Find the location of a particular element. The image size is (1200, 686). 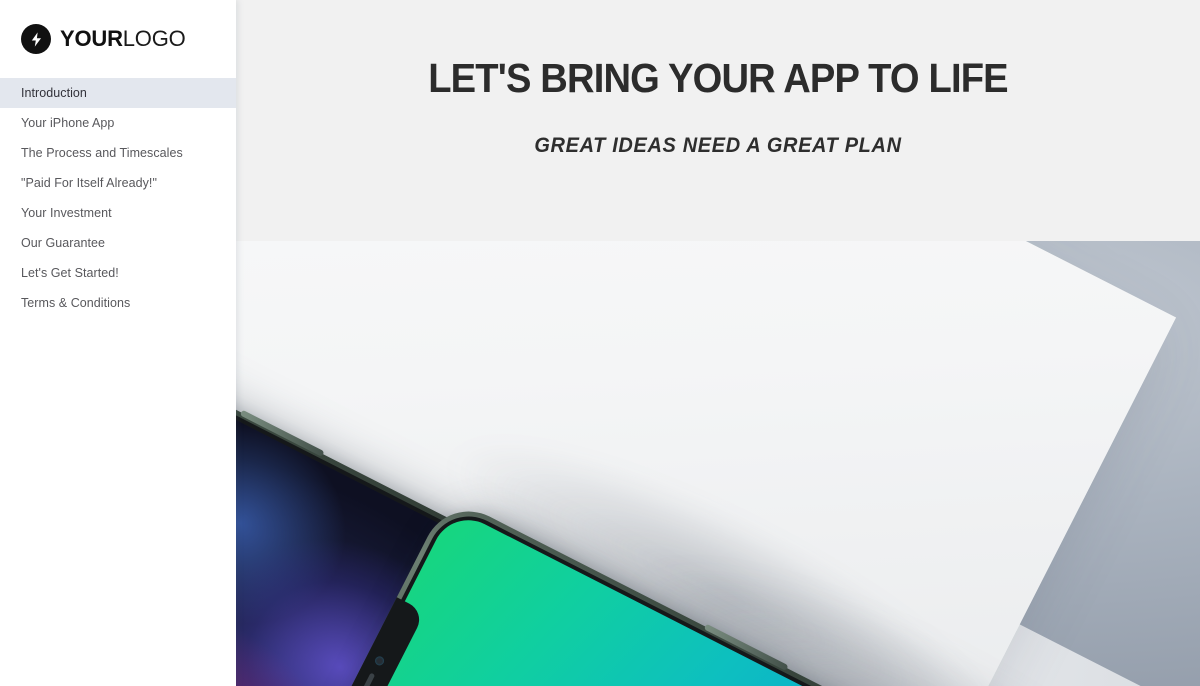

brand-name-light: LOGO is located at coordinates (154, 38).